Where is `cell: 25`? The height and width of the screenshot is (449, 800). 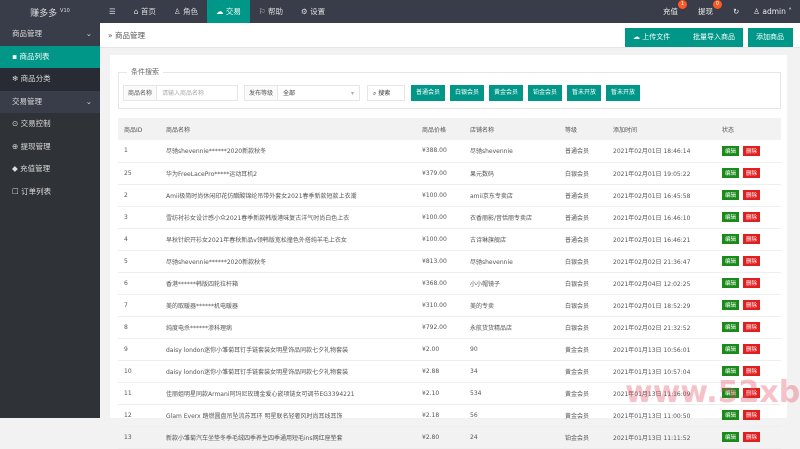 cell: 25 is located at coordinates (139, 173).